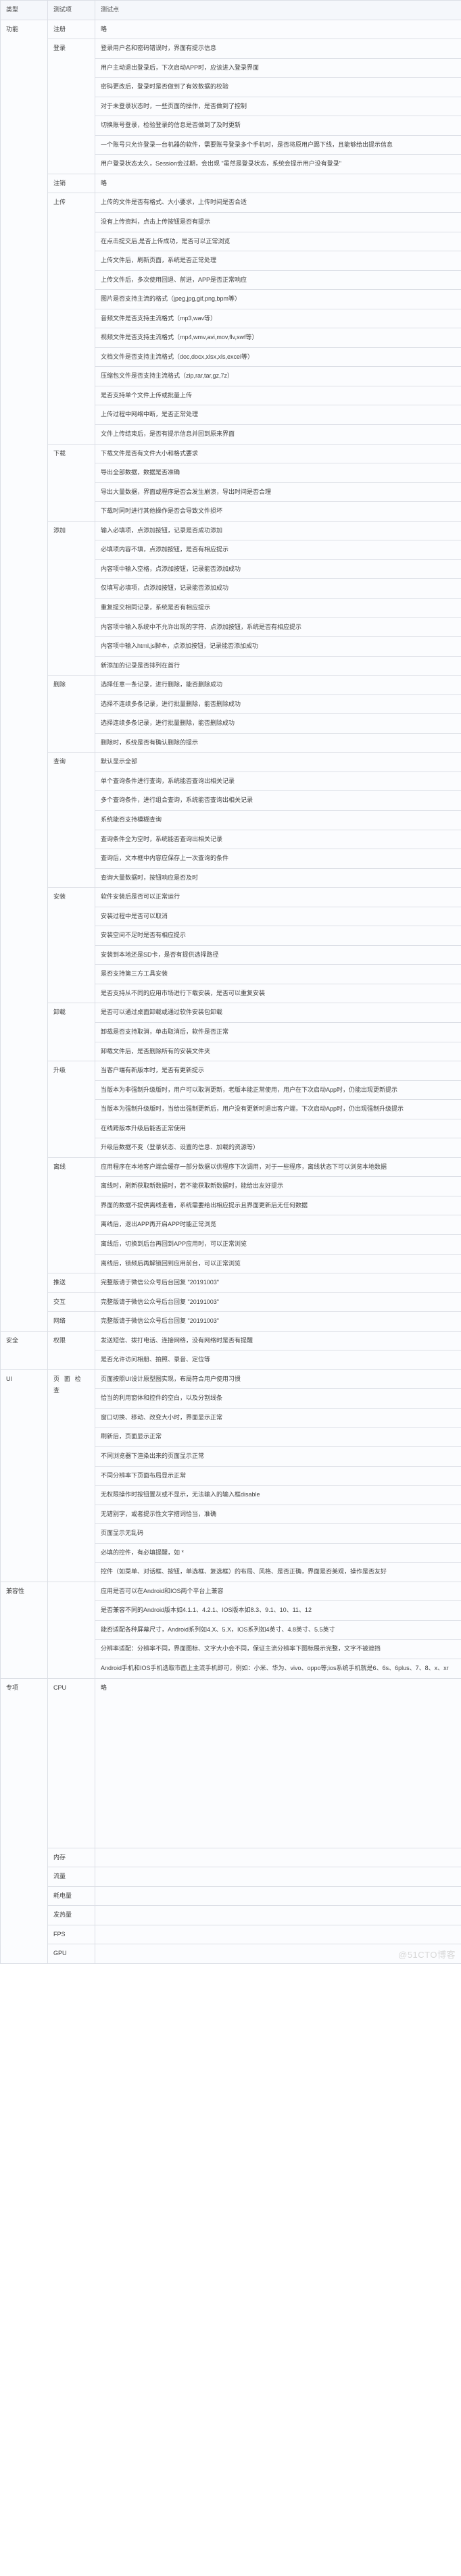 The image size is (461, 2576). What do you see at coordinates (278, 1552) in the screenshot?
I see `test-point-cell: 必填的控件，有必填提醒，如 *` at bounding box center [278, 1552].